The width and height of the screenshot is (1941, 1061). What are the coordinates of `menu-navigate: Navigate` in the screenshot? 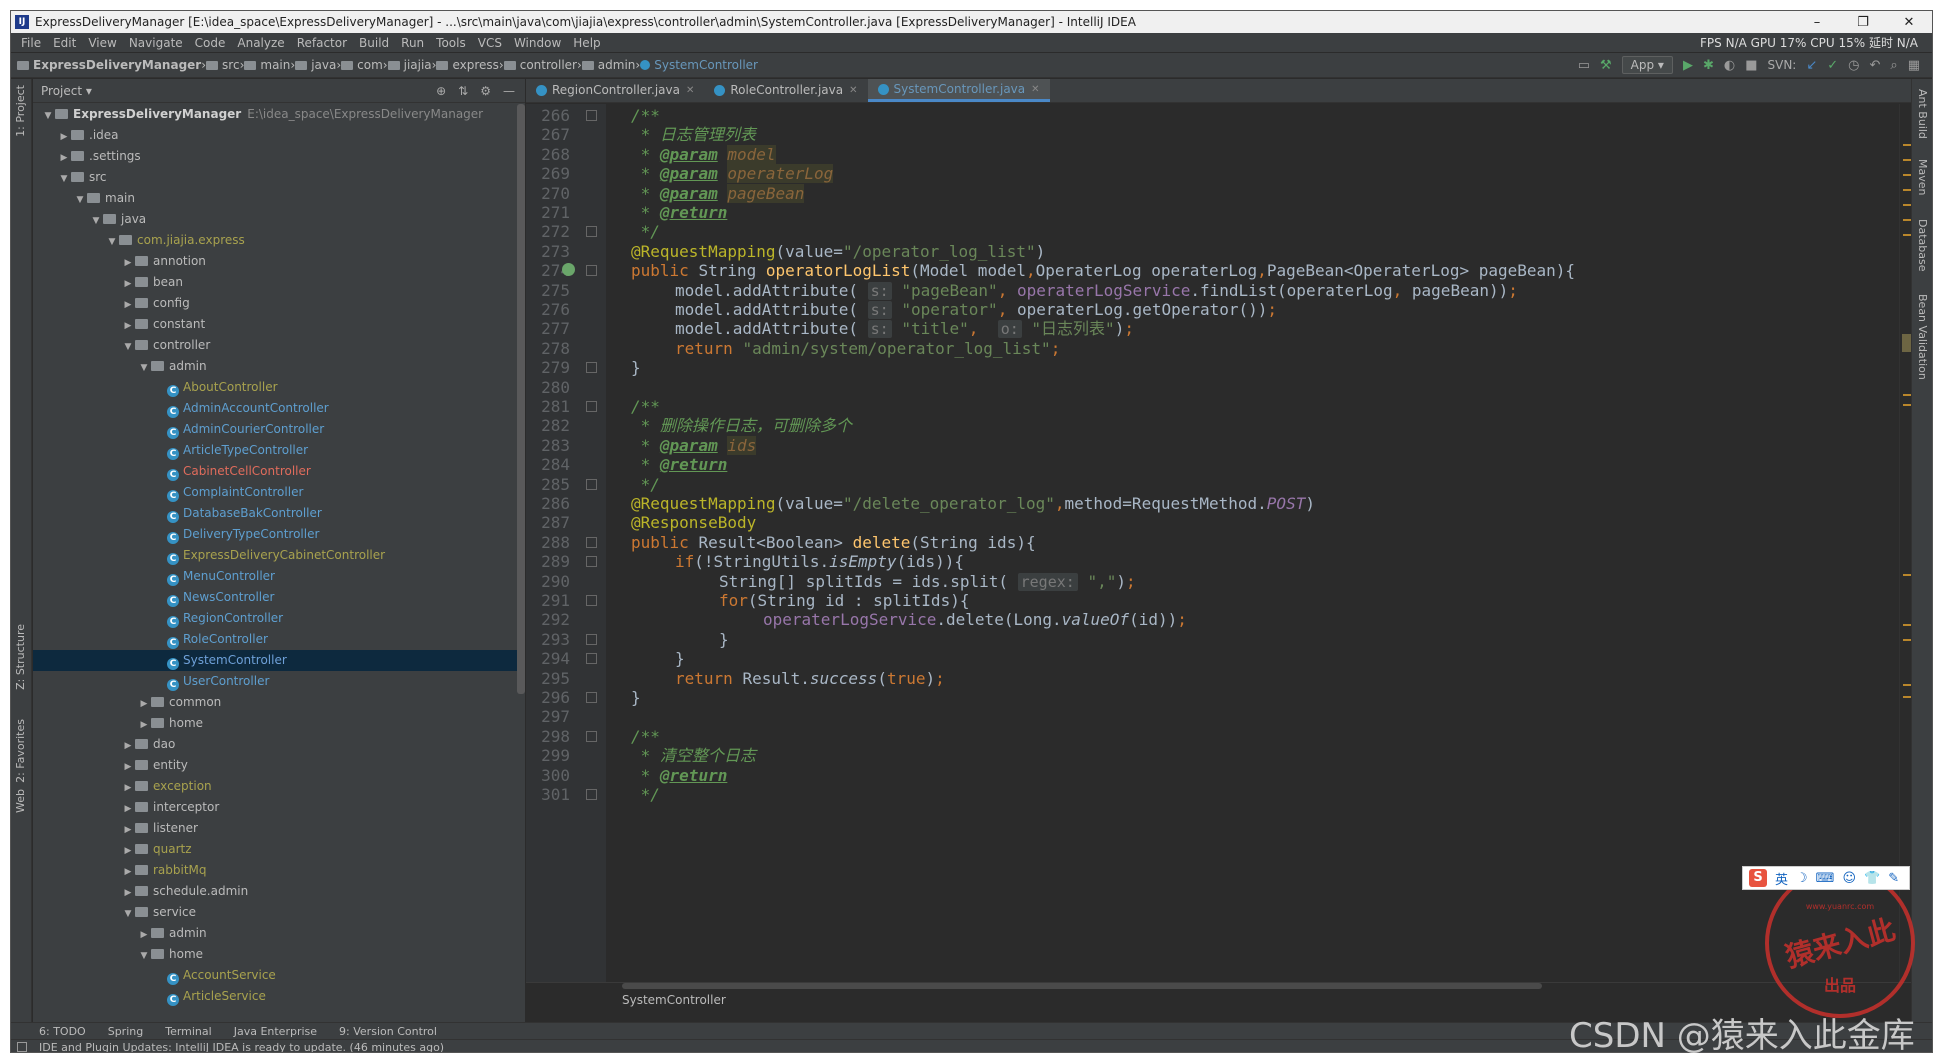 It's located at (156, 43).